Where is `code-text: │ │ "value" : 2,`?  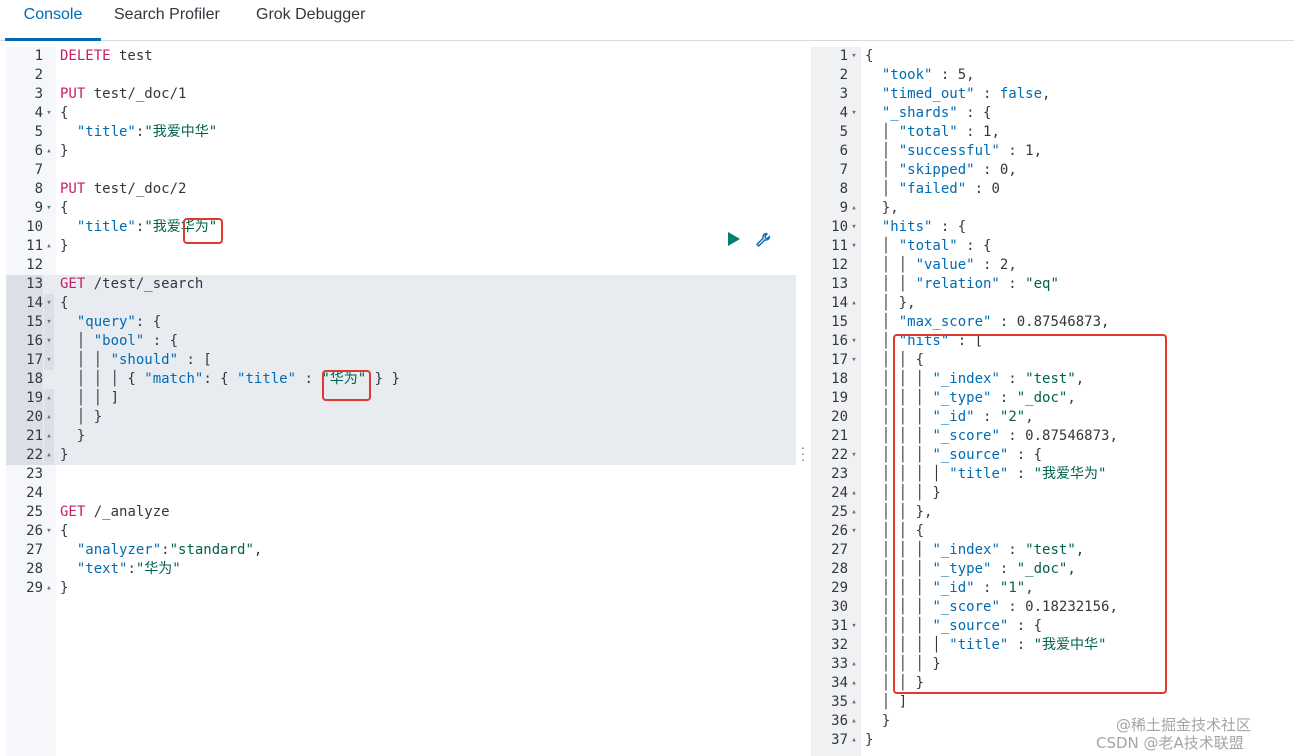 code-text: │ │ "value" : 2, is located at coordinates (941, 265).